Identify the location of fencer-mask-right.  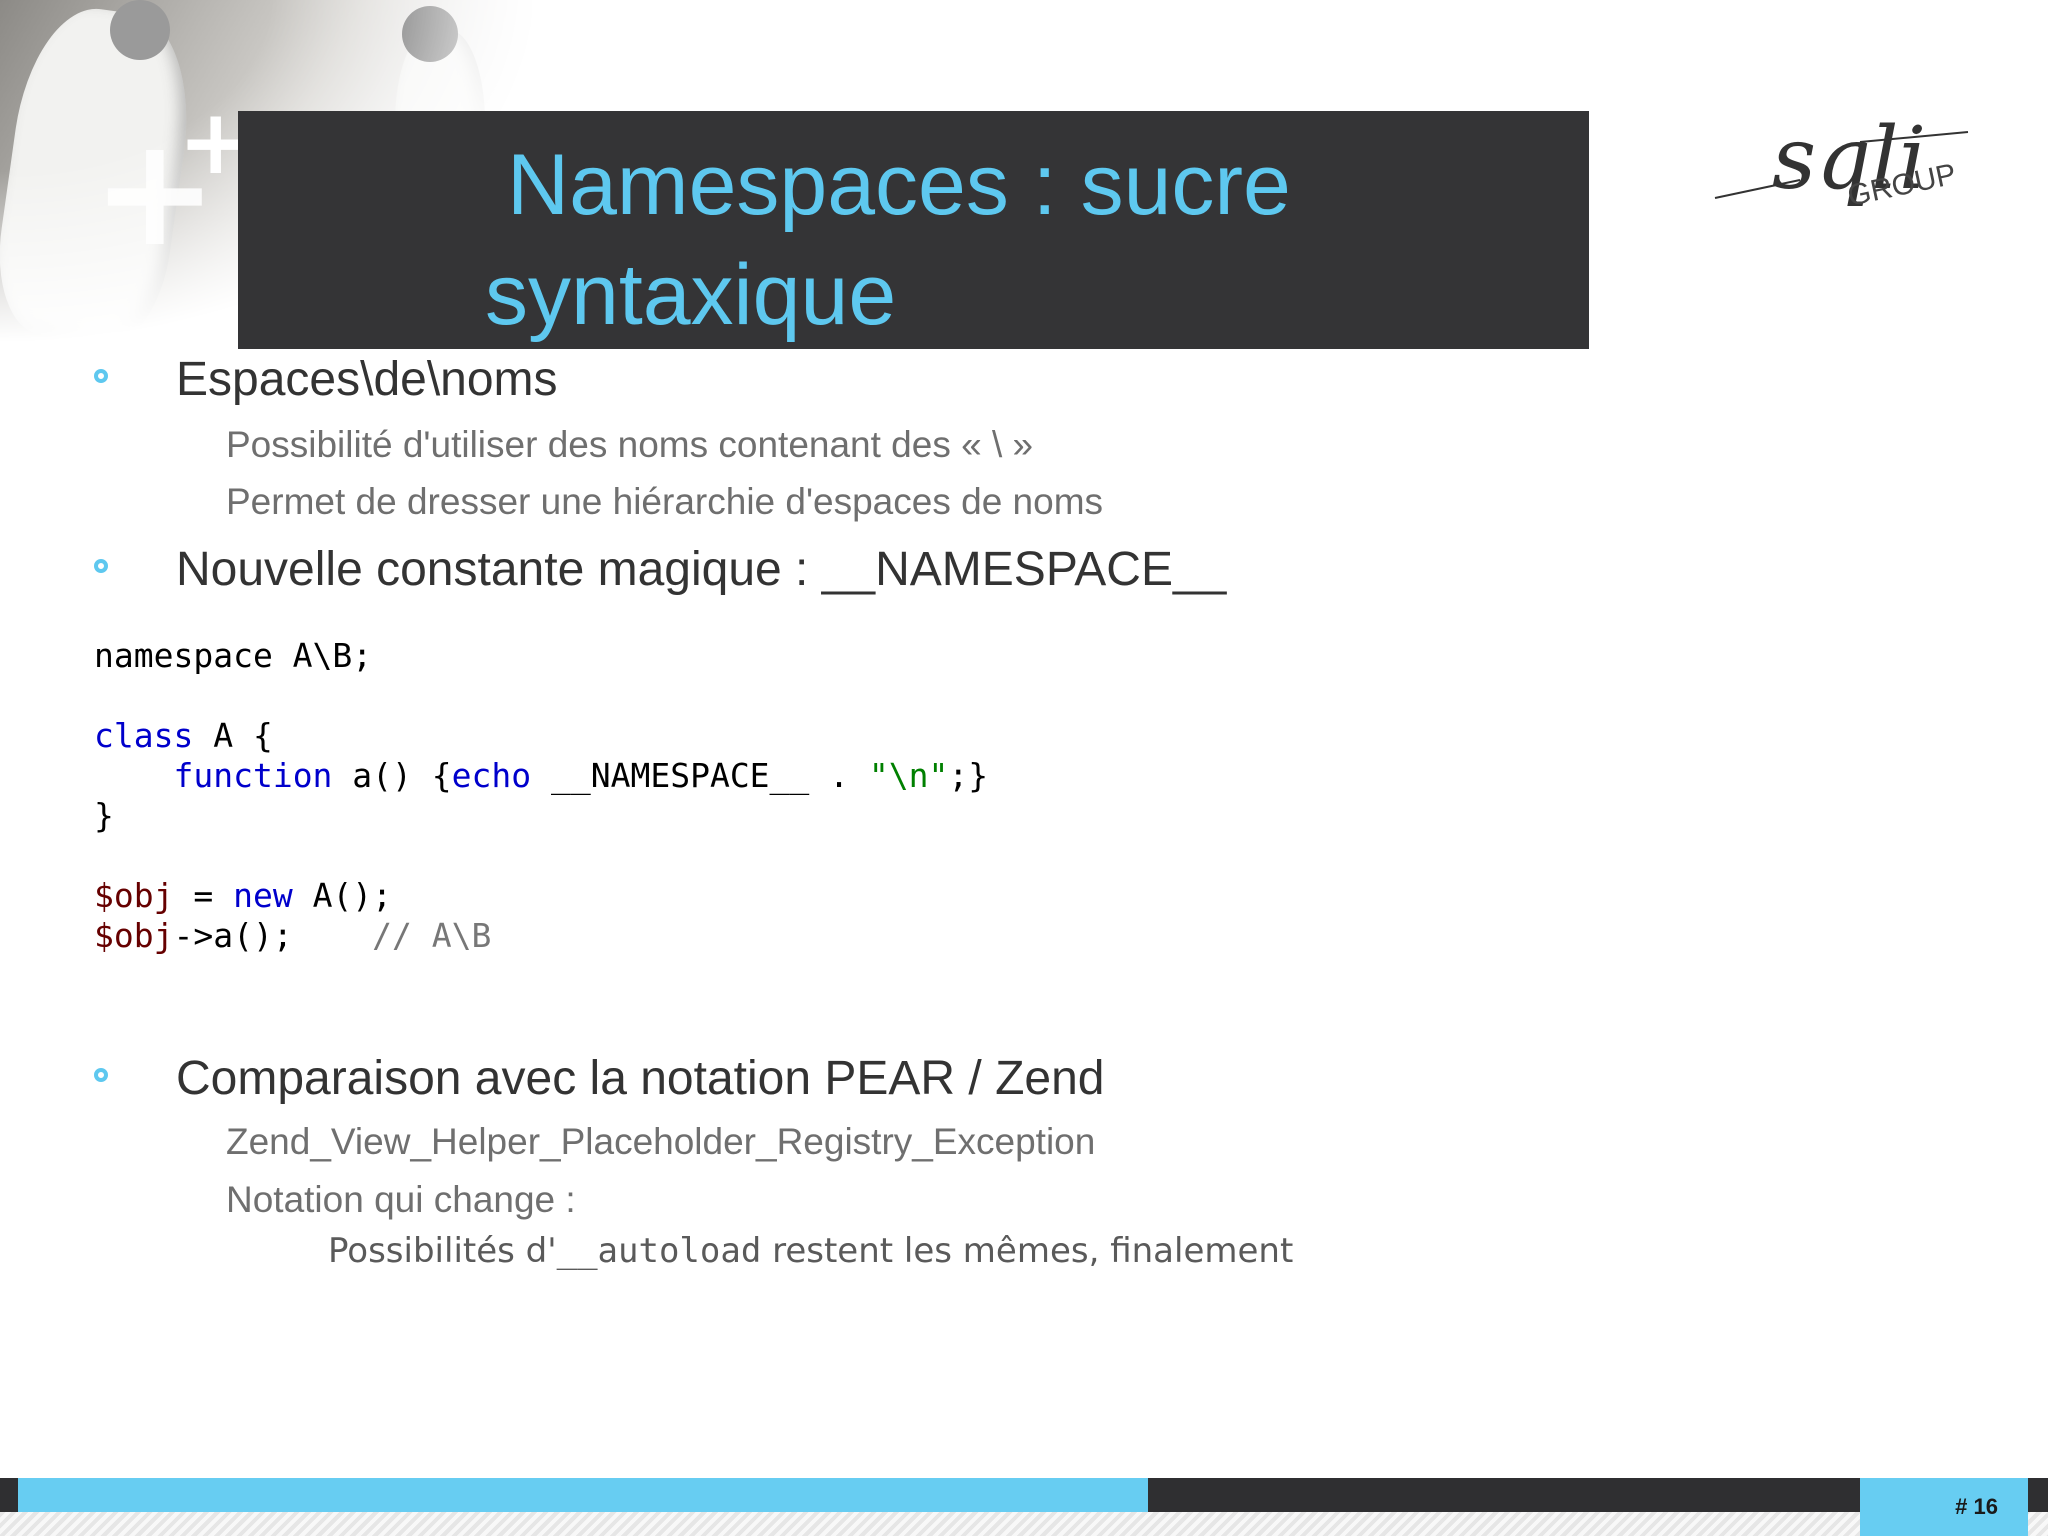
(430, 34).